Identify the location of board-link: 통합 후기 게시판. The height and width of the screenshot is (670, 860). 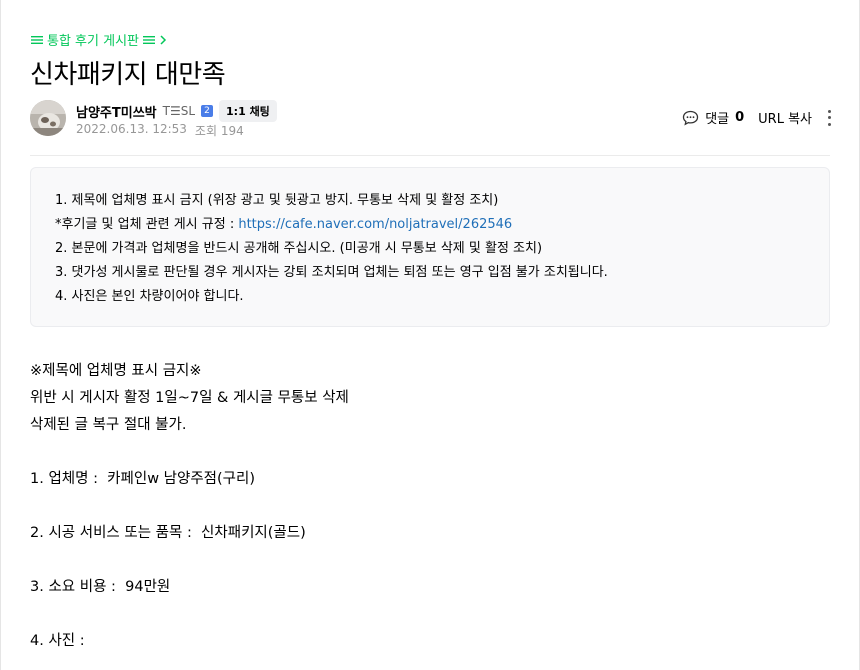
(99, 39).